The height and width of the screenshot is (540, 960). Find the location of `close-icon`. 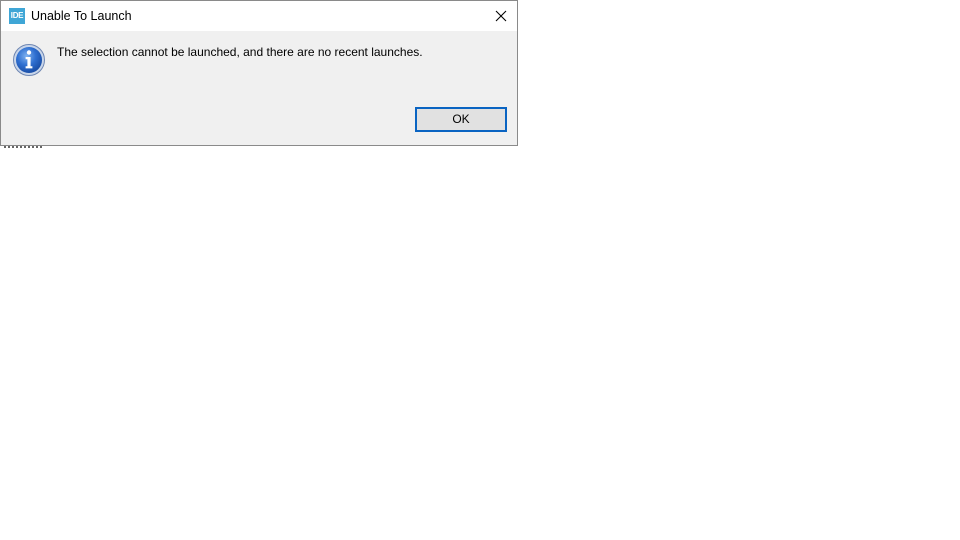

close-icon is located at coordinates (501, 16).